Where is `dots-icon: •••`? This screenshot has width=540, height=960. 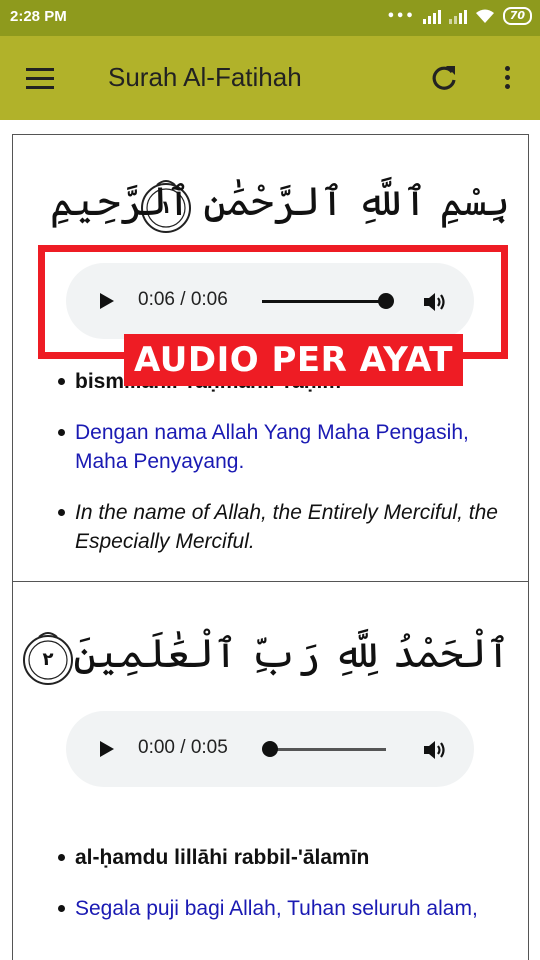 dots-icon: ••• is located at coordinates (400, 16).